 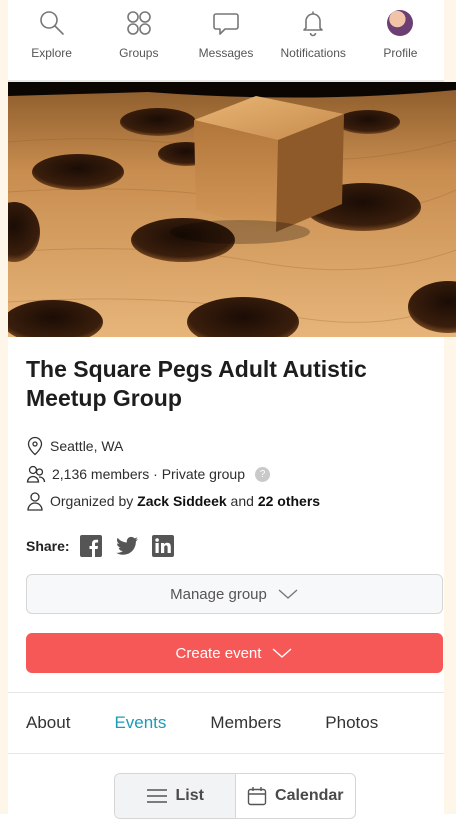 What do you see at coordinates (313, 53) in the screenshot?
I see `nav-label-notifications: Notifications` at bounding box center [313, 53].